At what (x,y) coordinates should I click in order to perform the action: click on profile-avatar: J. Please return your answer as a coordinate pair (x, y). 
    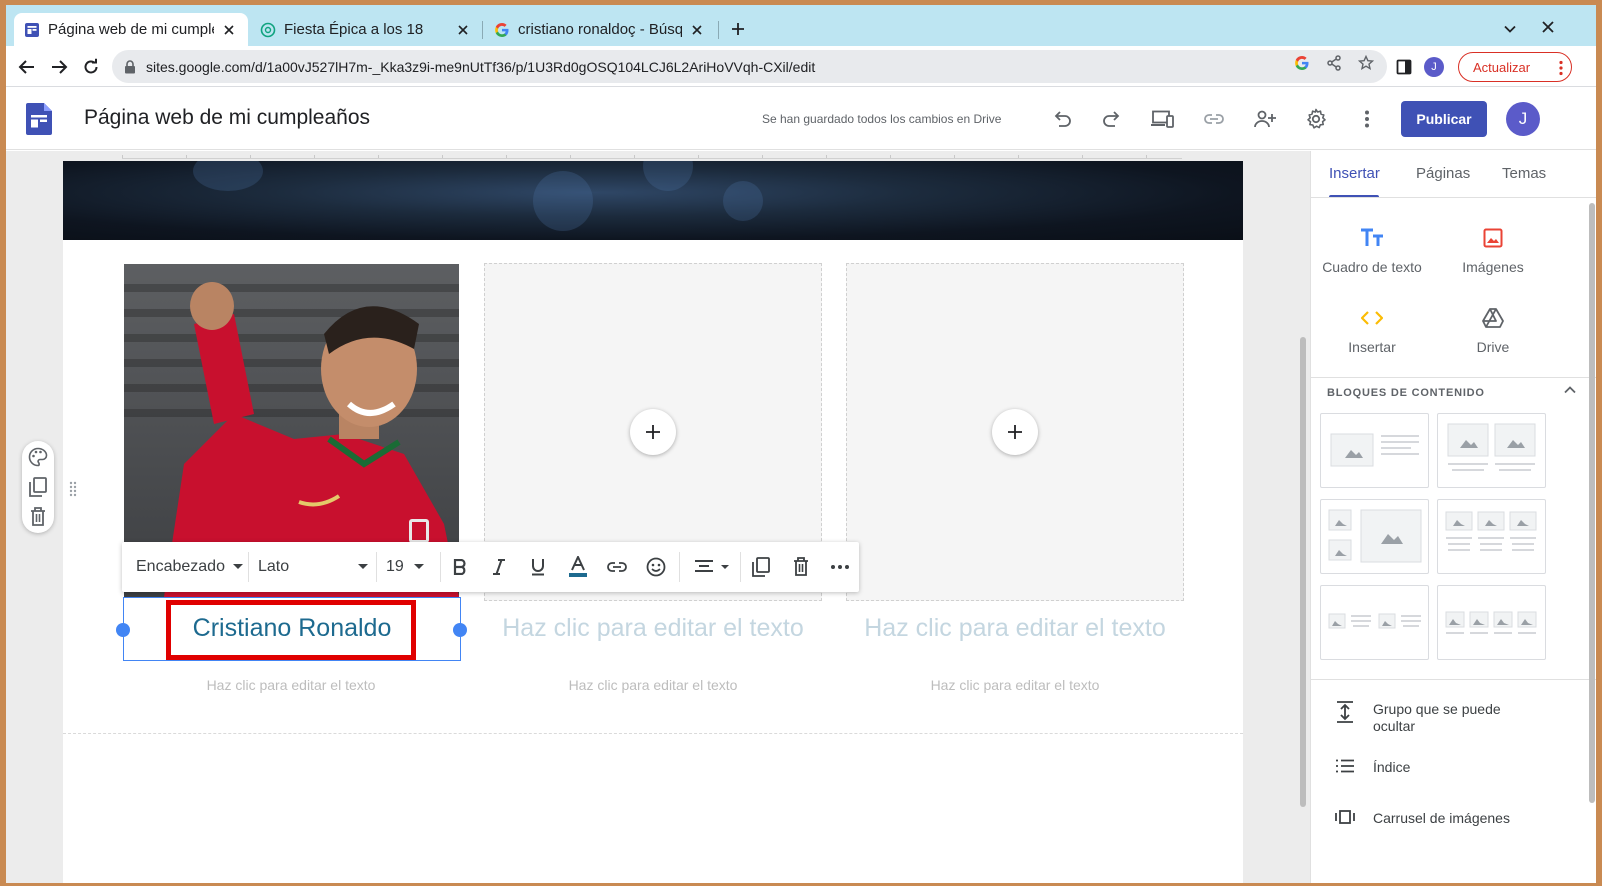
    Looking at the image, I should click on (1434, 67).